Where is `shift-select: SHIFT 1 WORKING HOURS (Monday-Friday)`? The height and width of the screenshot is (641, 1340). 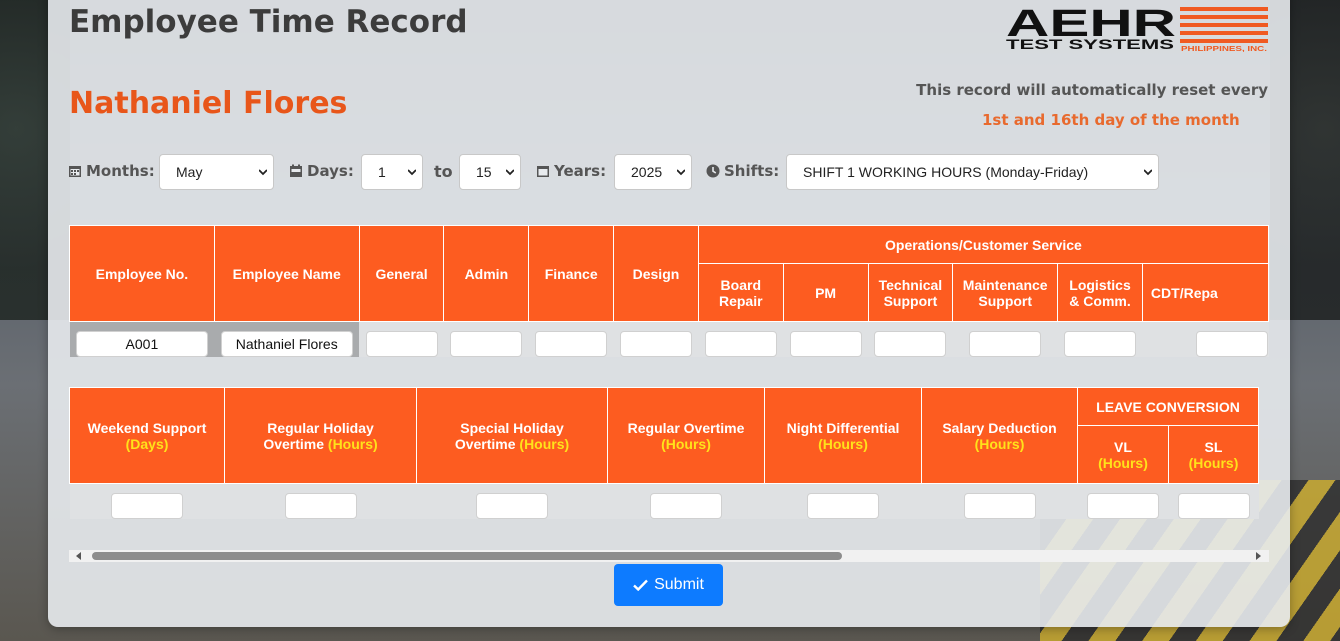
shift-select: SHIFT 1 WORKING HOURS (Monday-Friday) is located at coordinates (972, 172).